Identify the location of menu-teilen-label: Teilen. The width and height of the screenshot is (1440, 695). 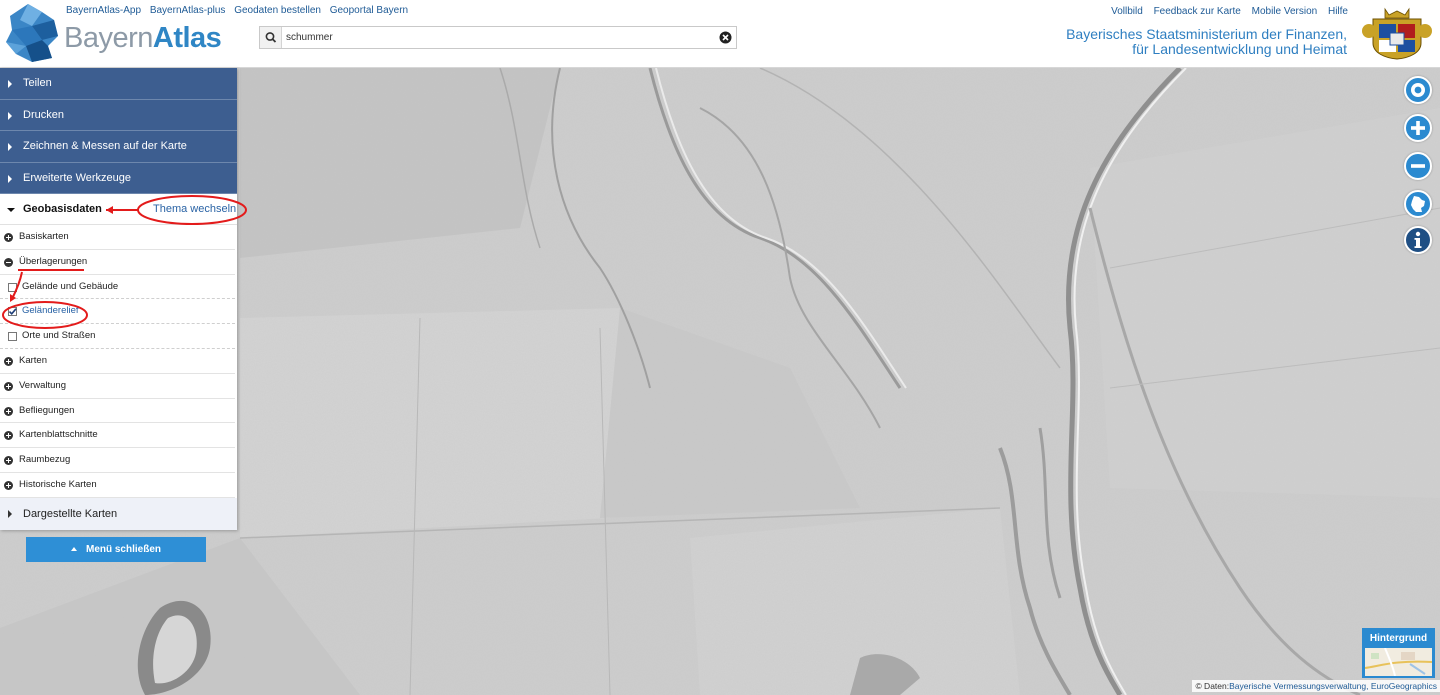
(37, 83).